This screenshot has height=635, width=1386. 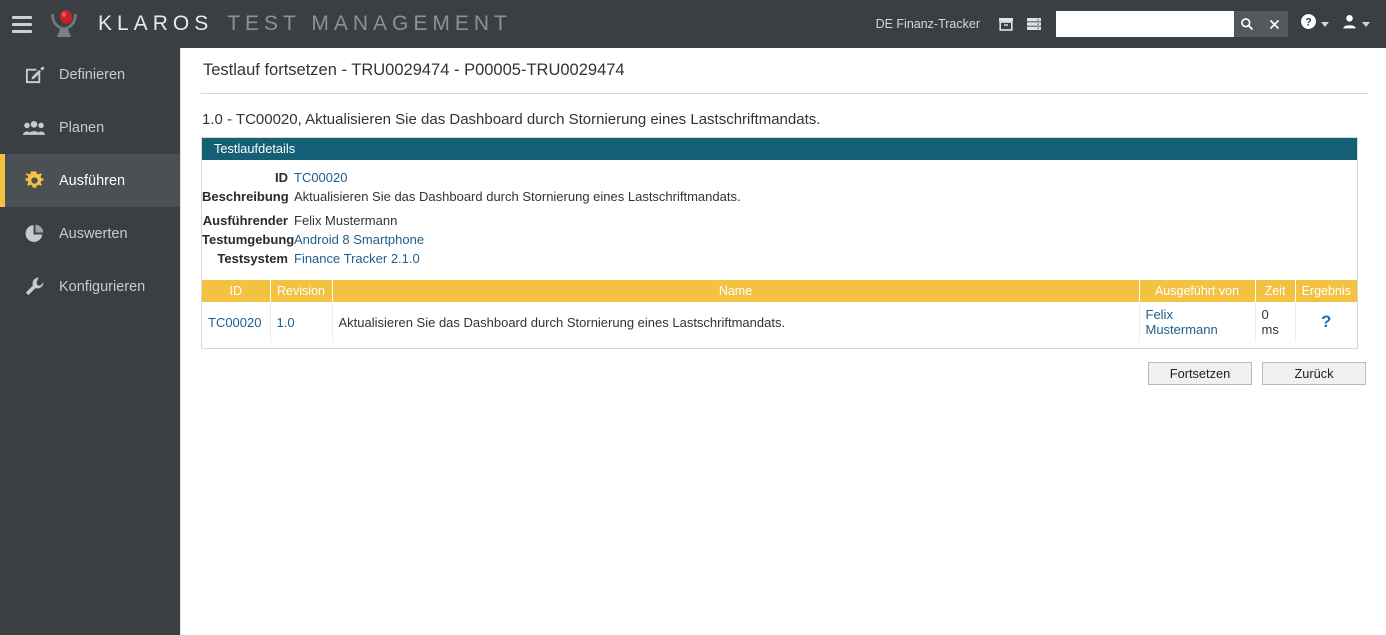 What do you see at coordinates (281, 177) in the screenshot?
I see `detail-label: ID` at bounding box center [281, 177].